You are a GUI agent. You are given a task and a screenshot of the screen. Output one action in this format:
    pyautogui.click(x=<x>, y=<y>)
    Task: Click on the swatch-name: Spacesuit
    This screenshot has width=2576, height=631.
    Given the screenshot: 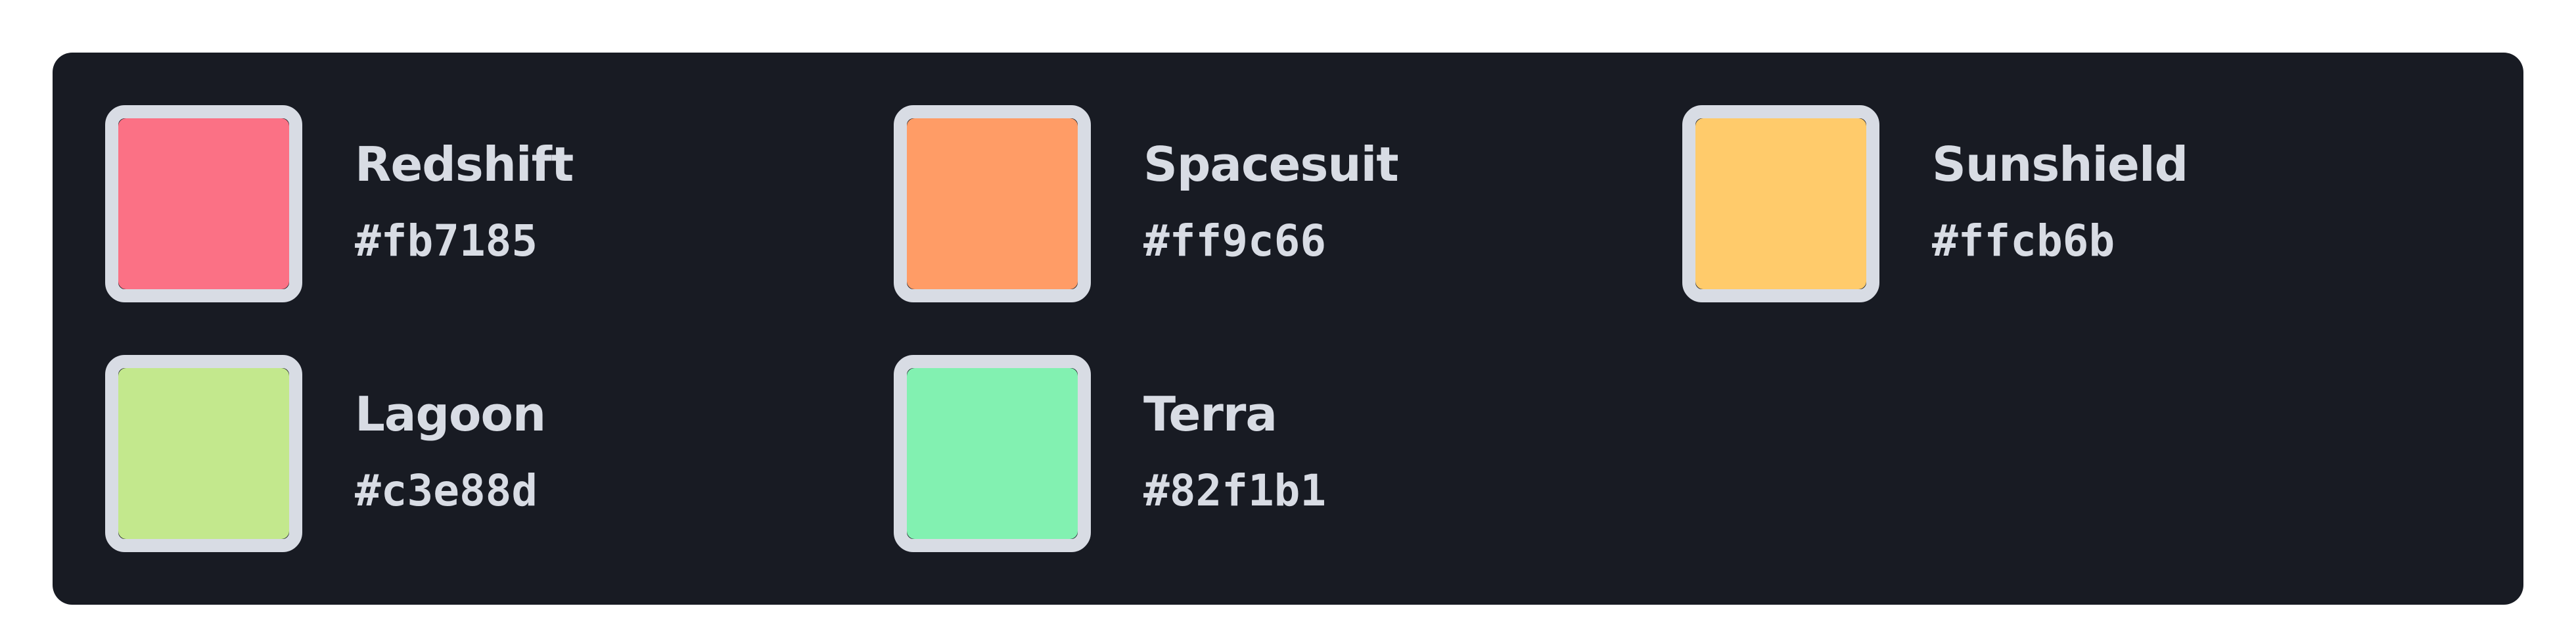 What is the action you would take?
    pyautogui.click(x=1271, y=165)
    